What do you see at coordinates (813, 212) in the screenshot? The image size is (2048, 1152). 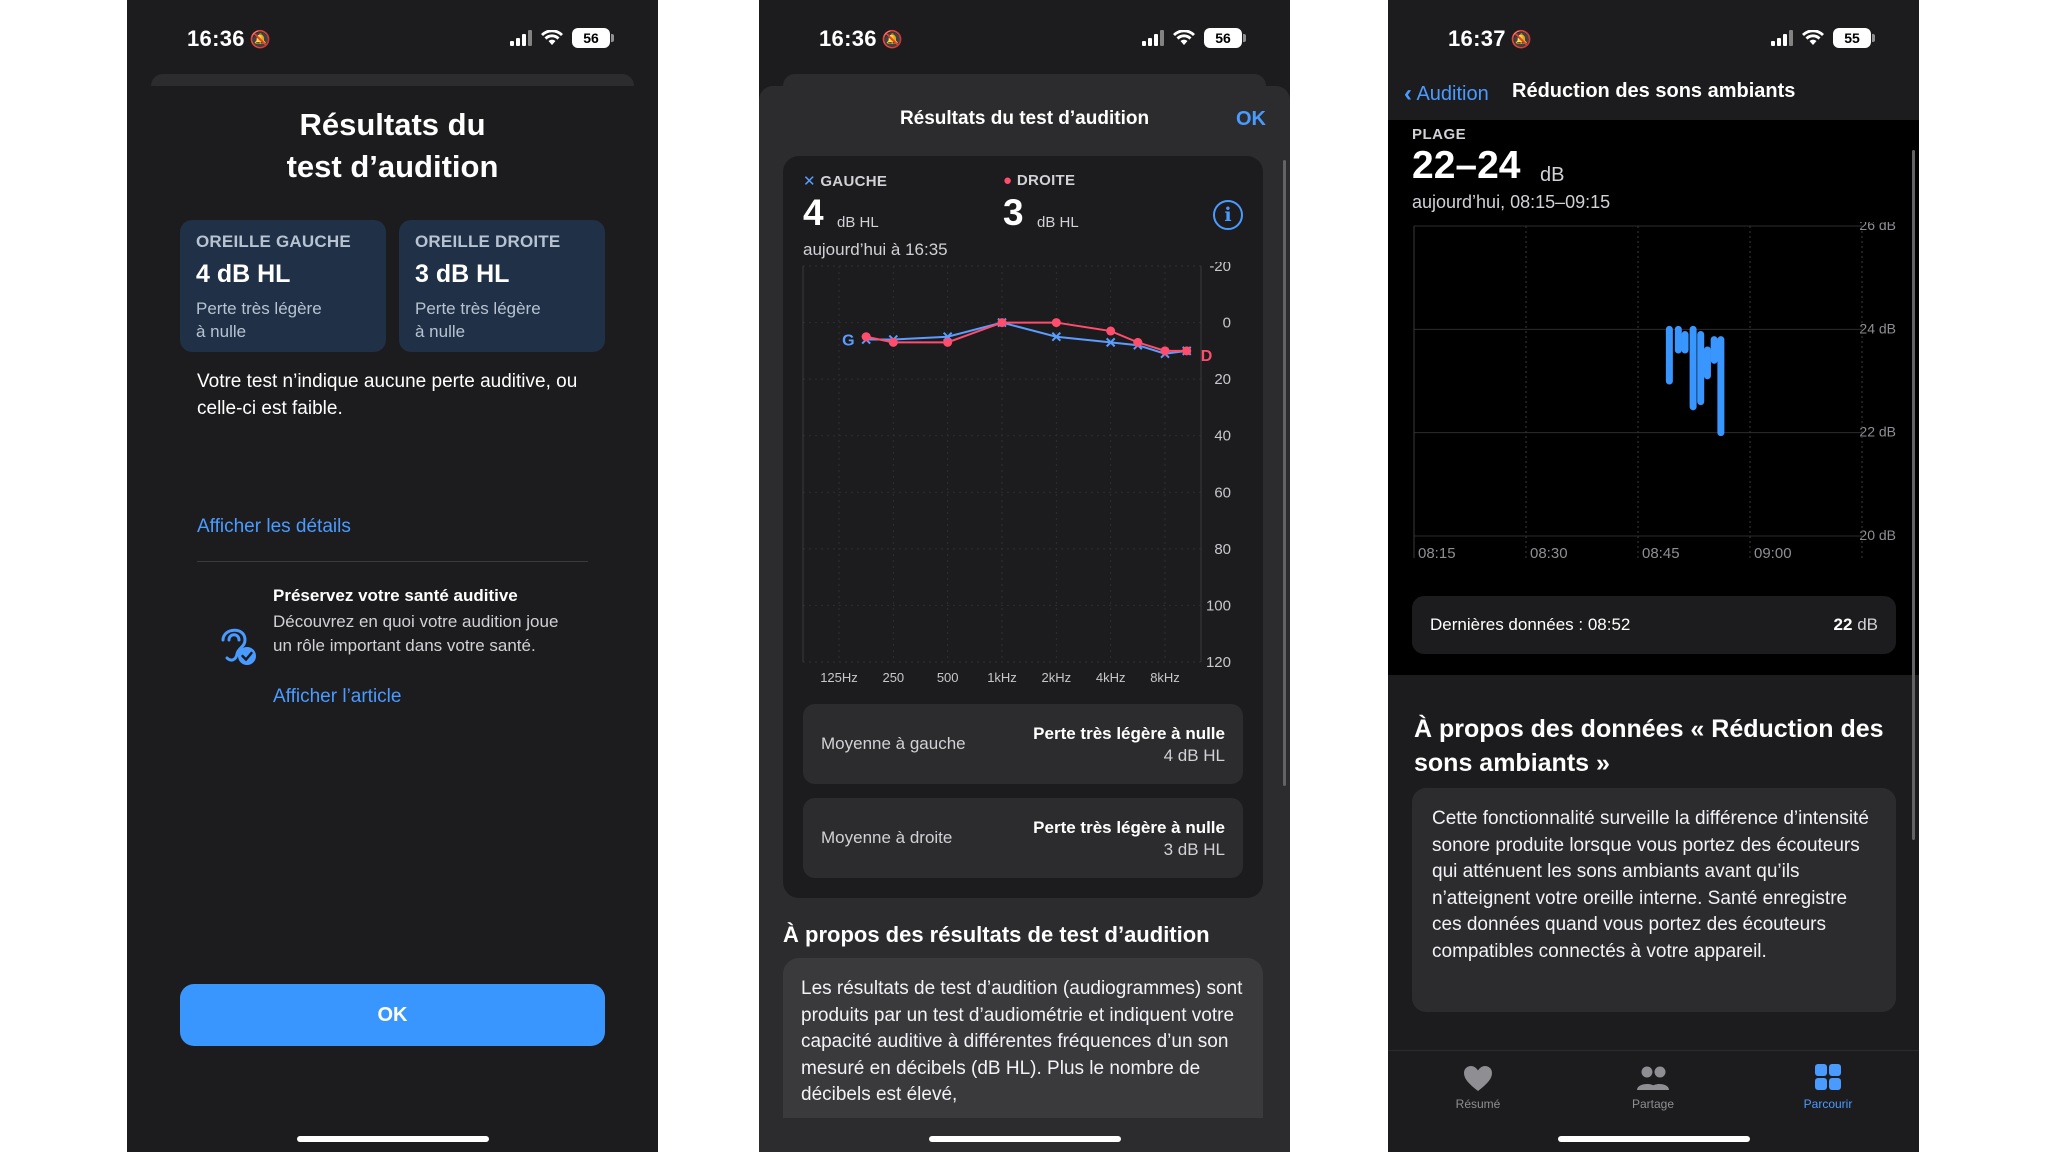 I see `left-value: 4` at bounding box center [813, 212].